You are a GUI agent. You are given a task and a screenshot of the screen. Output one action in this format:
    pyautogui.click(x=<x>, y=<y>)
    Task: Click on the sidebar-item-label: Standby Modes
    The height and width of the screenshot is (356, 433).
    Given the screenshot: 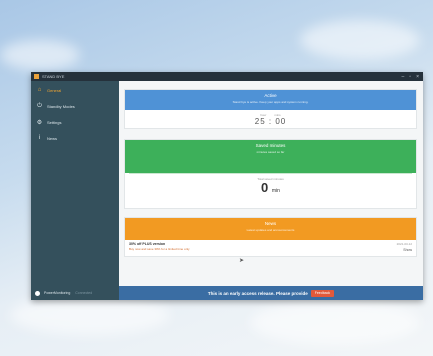 What is the action you would take?
    pyautogui.click(x=61, y=106)
    